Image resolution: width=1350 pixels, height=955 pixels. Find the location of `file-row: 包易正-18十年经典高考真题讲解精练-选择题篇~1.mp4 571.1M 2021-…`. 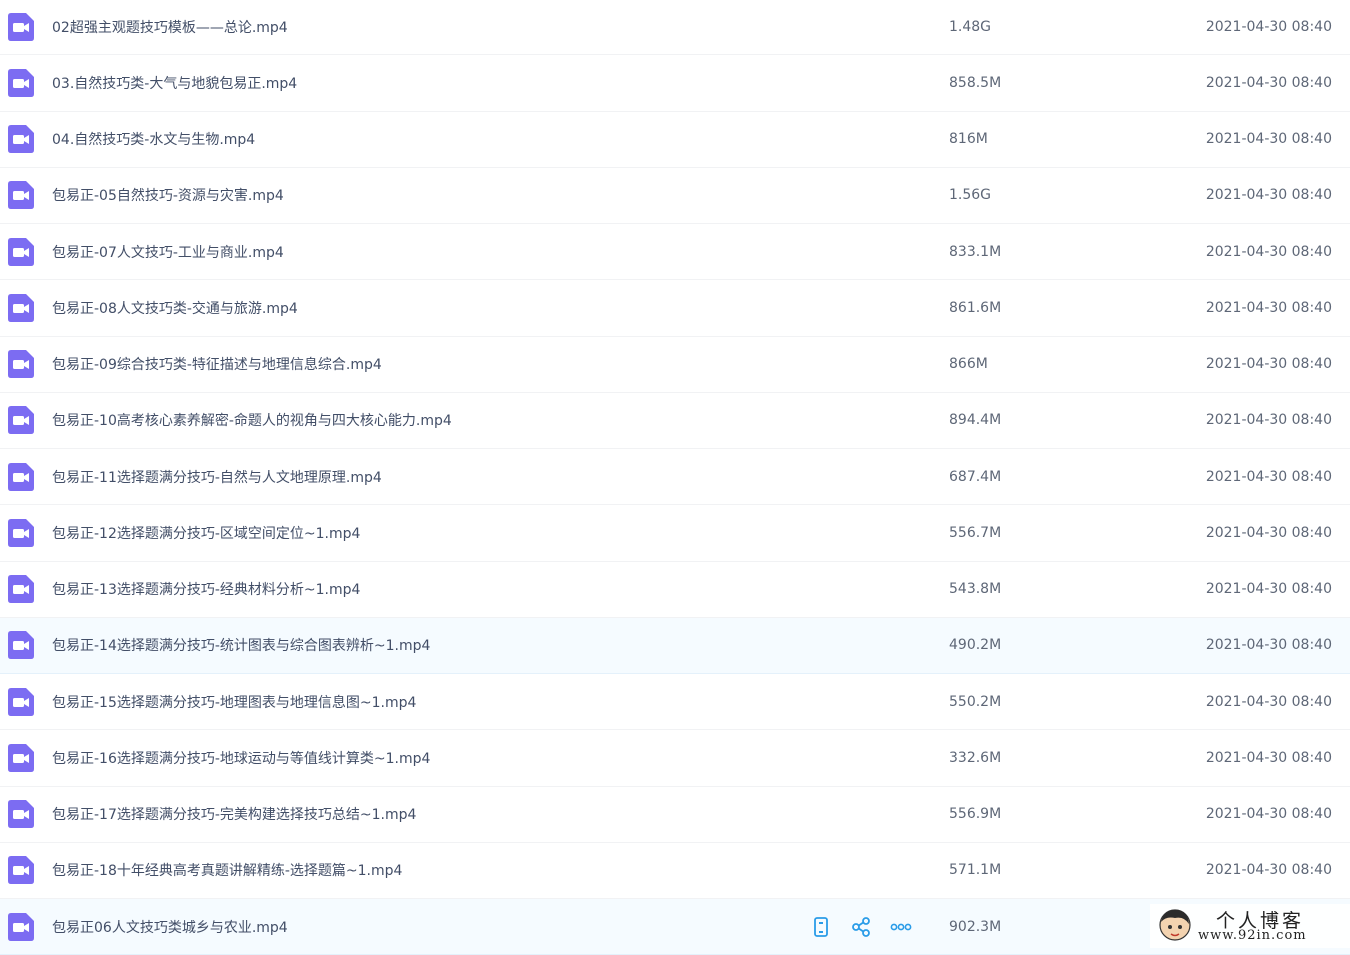

file-row: 包易正-18十年经典高考真题讲解精练-选择题篇~1.mp4 571.1M 2021-… is located at coordinates (675, 871).